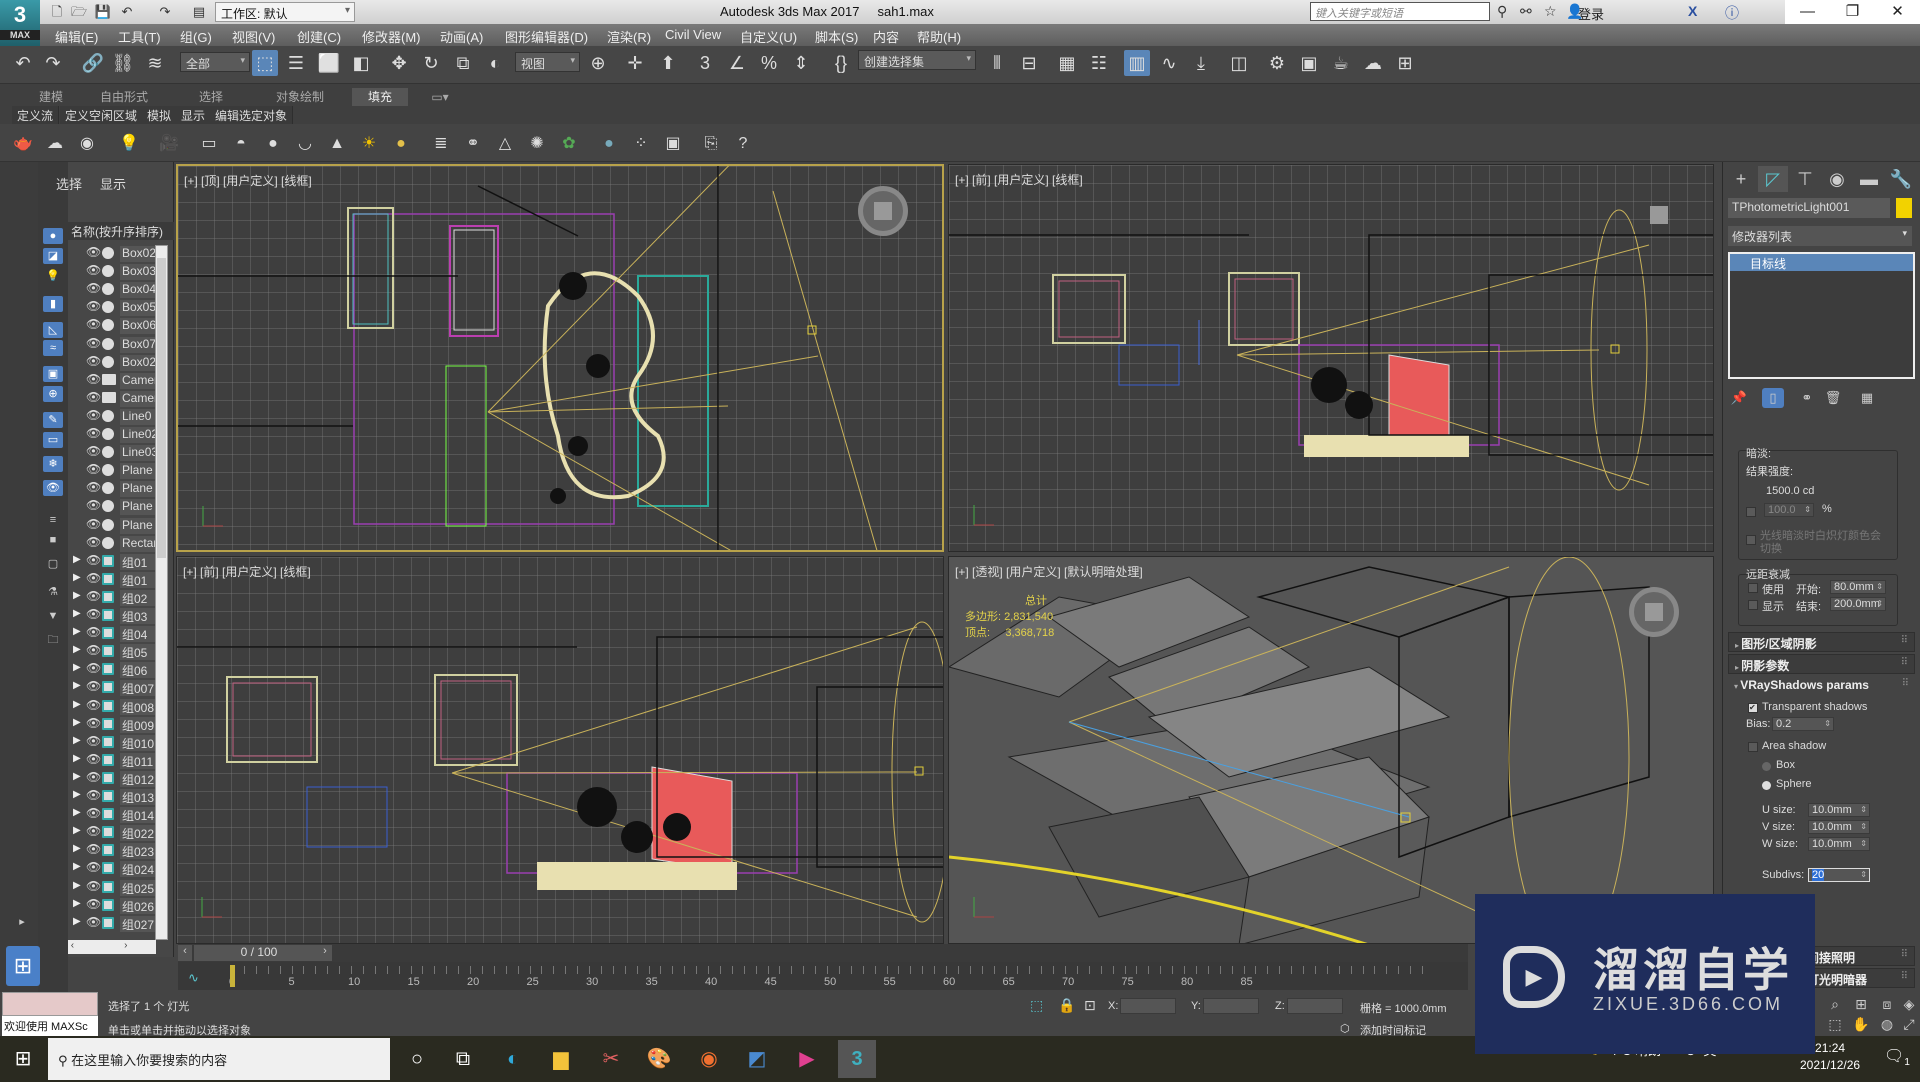  I want to click on explorer-row: ▶ 👁 组027, so click(117, 924).